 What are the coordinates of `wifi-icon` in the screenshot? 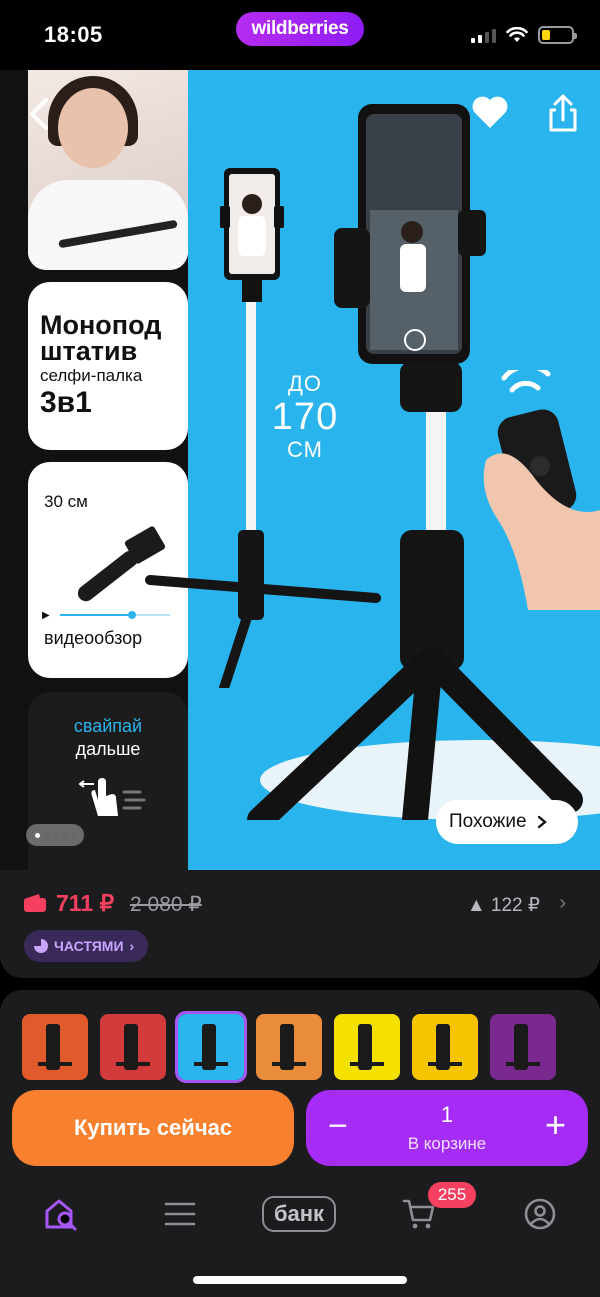 It's located at (517, 34).